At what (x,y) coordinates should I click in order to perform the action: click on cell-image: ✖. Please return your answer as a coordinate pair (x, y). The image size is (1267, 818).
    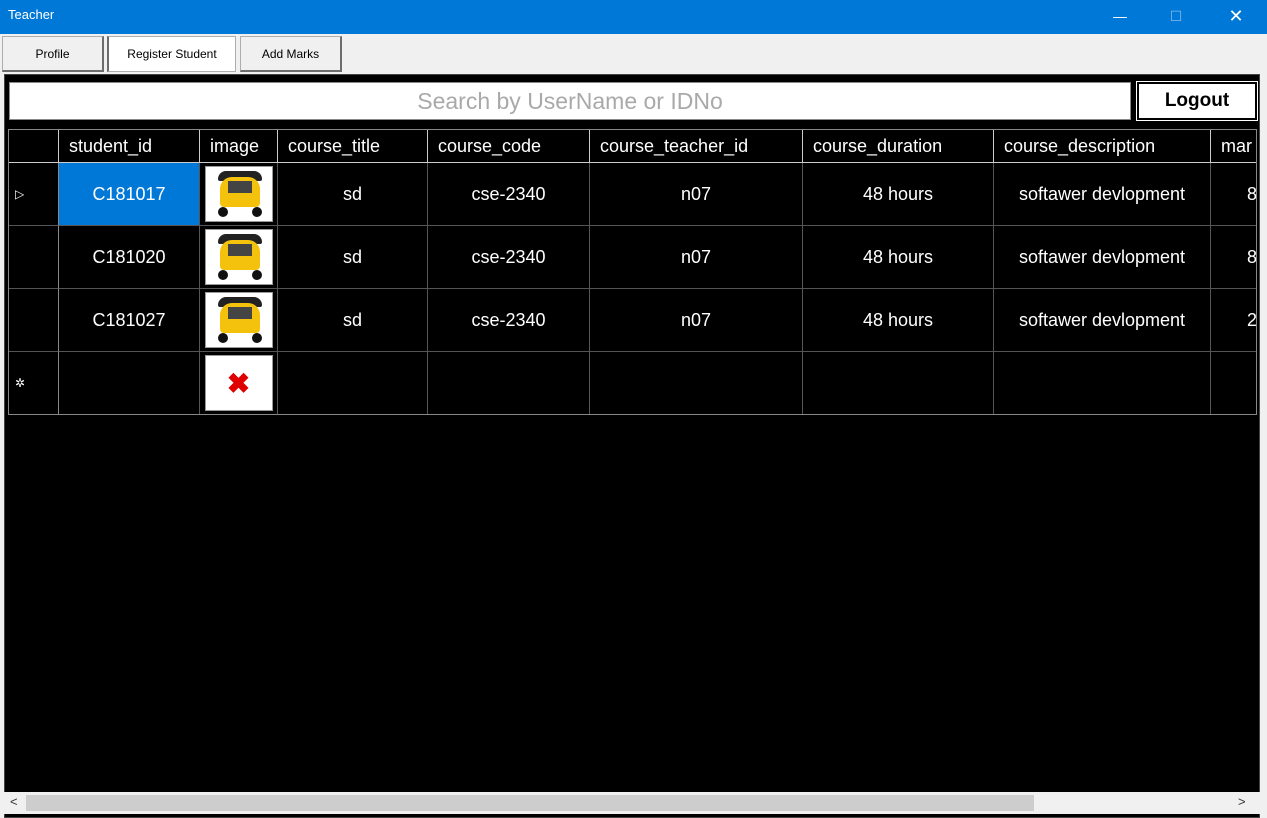
    Looking at the image, I should click on (239, 383).